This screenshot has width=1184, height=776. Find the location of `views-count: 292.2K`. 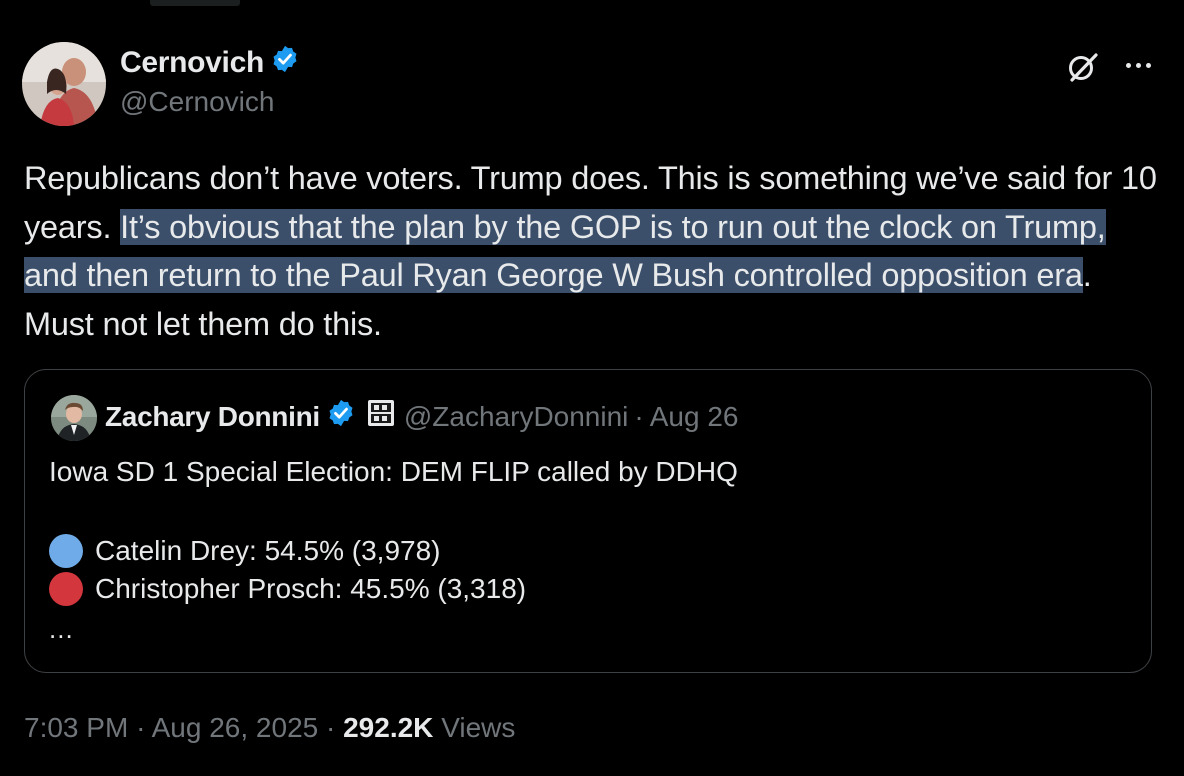

views-count: 292.2K is located at coordinates (388, 727).